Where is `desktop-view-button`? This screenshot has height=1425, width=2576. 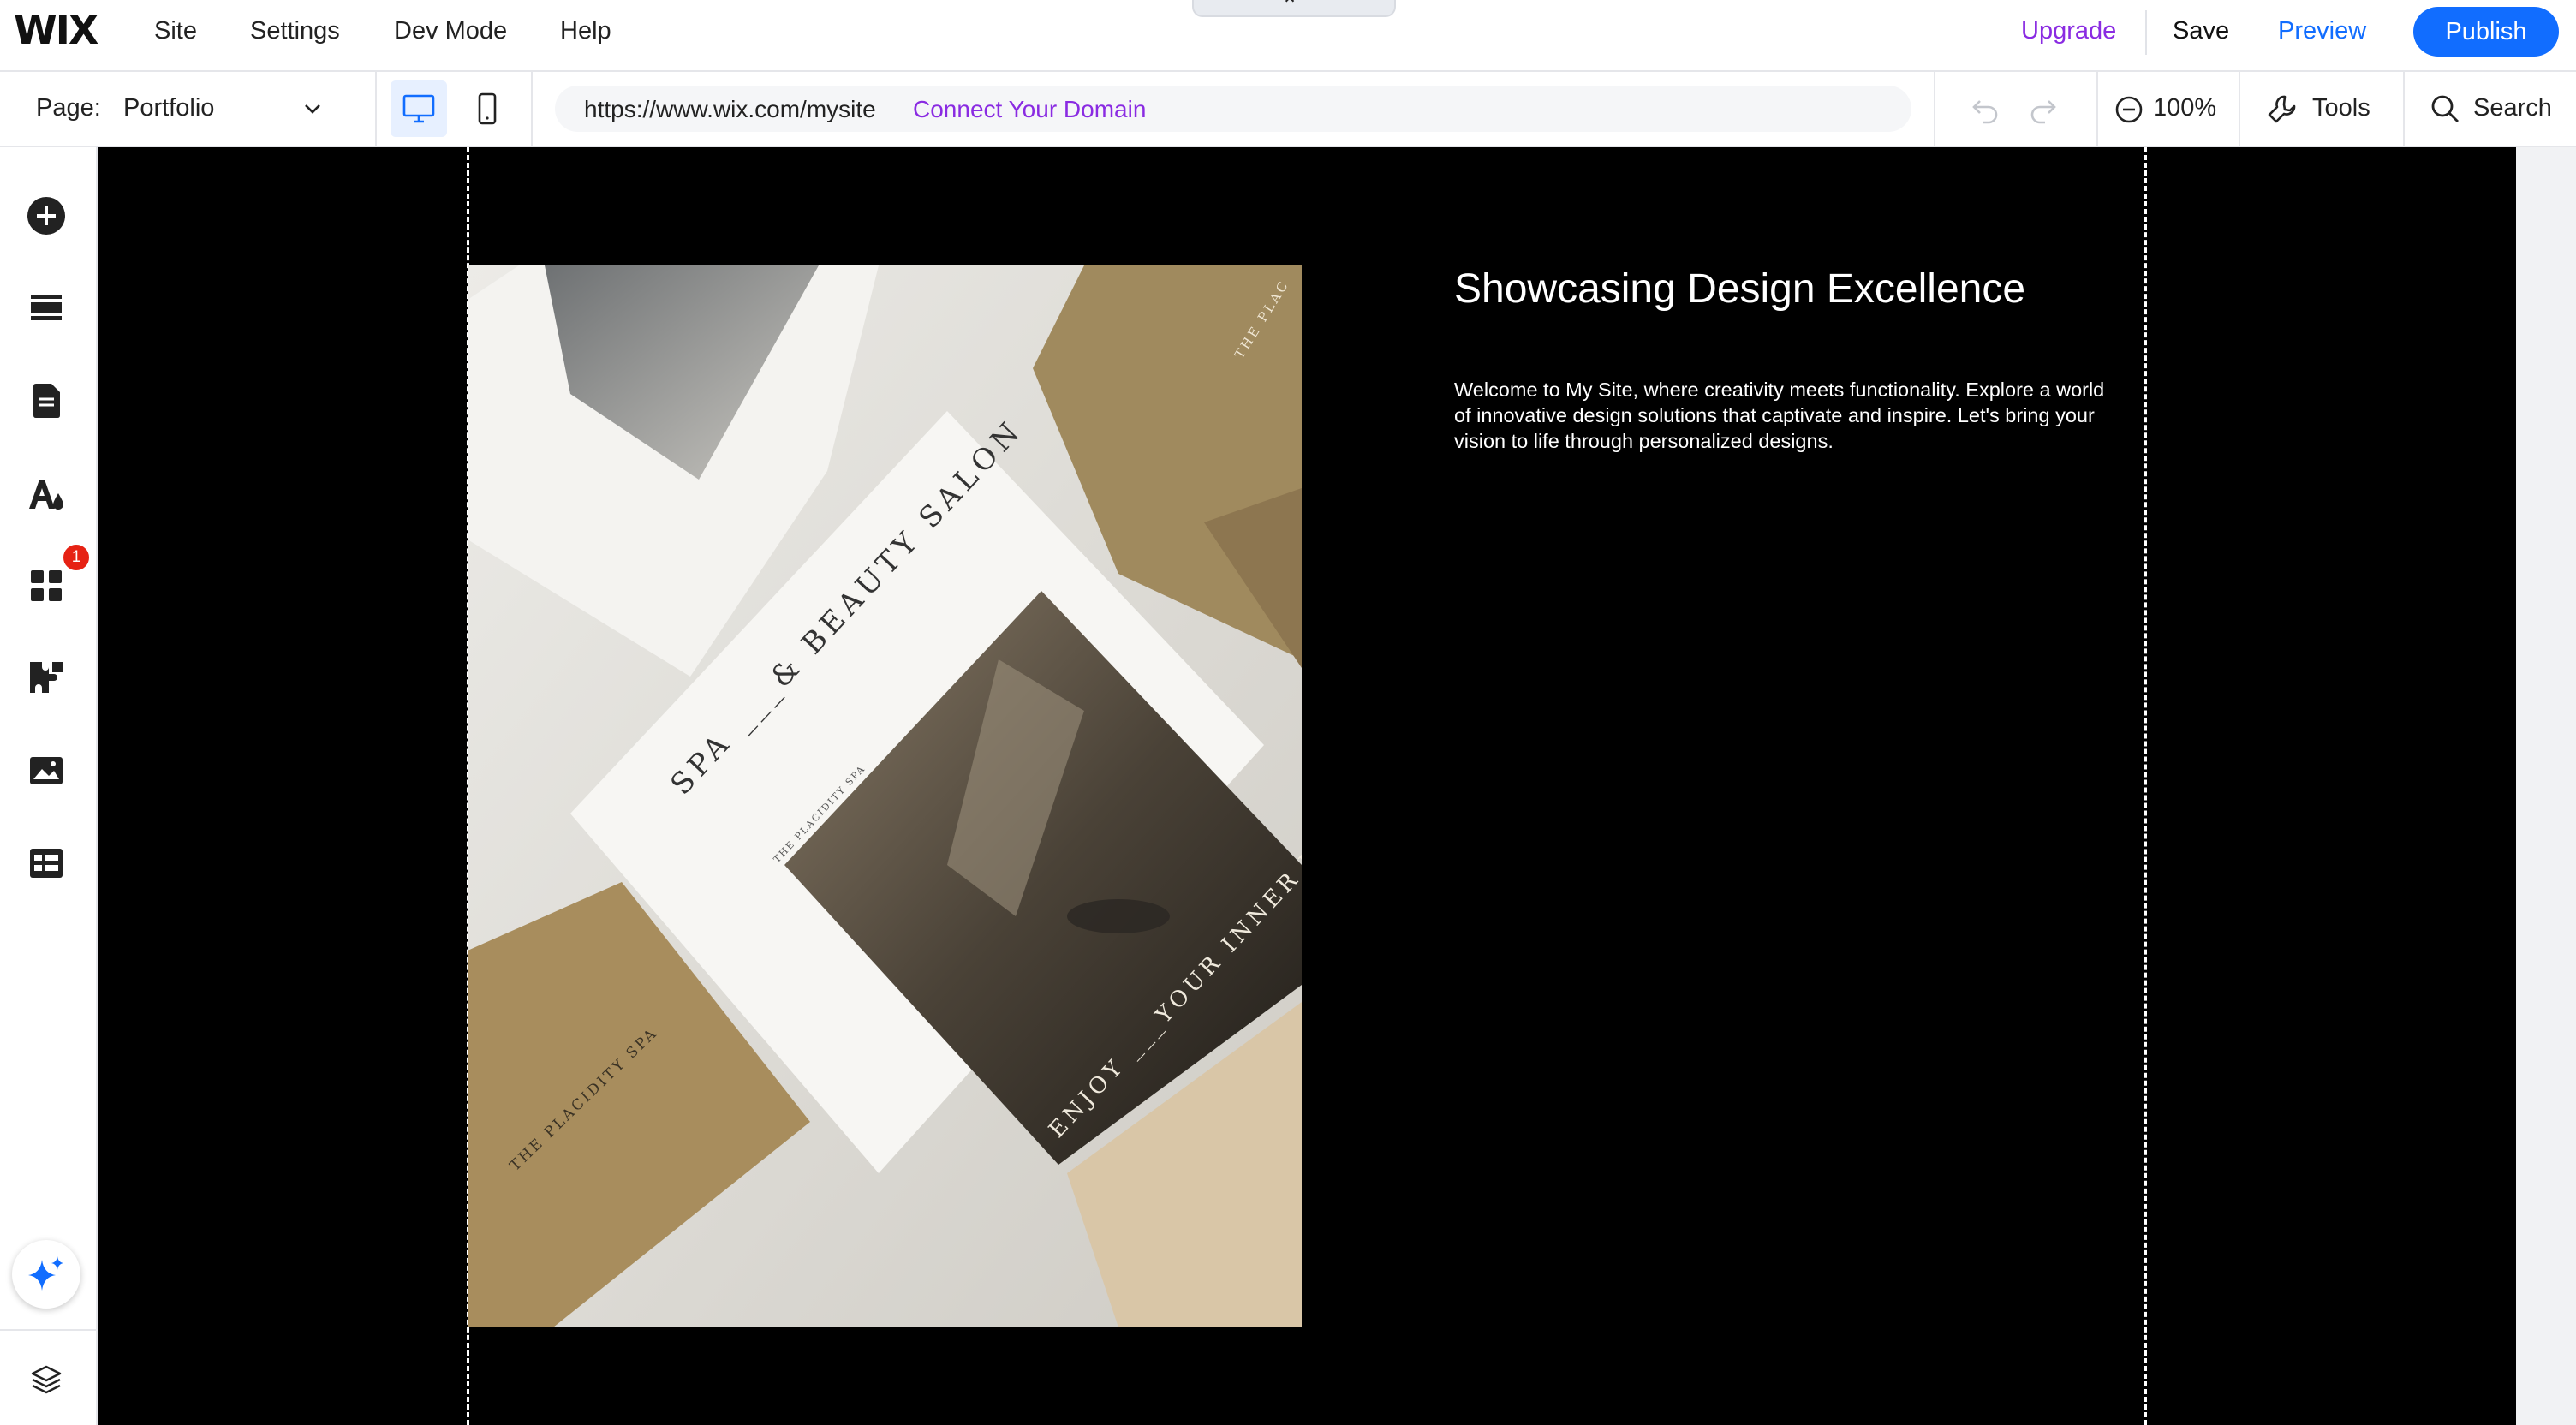
desktop-view-button is located at coordinates (419, 108).